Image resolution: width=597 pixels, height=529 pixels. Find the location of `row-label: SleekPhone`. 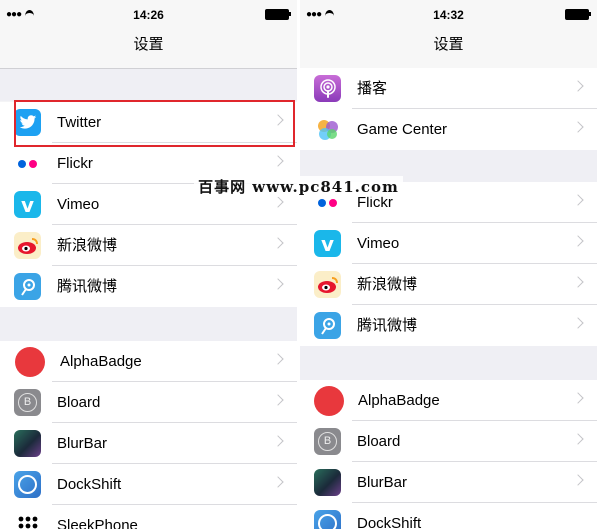

row-label: SleekPhone is located at coordinates (97, 523).